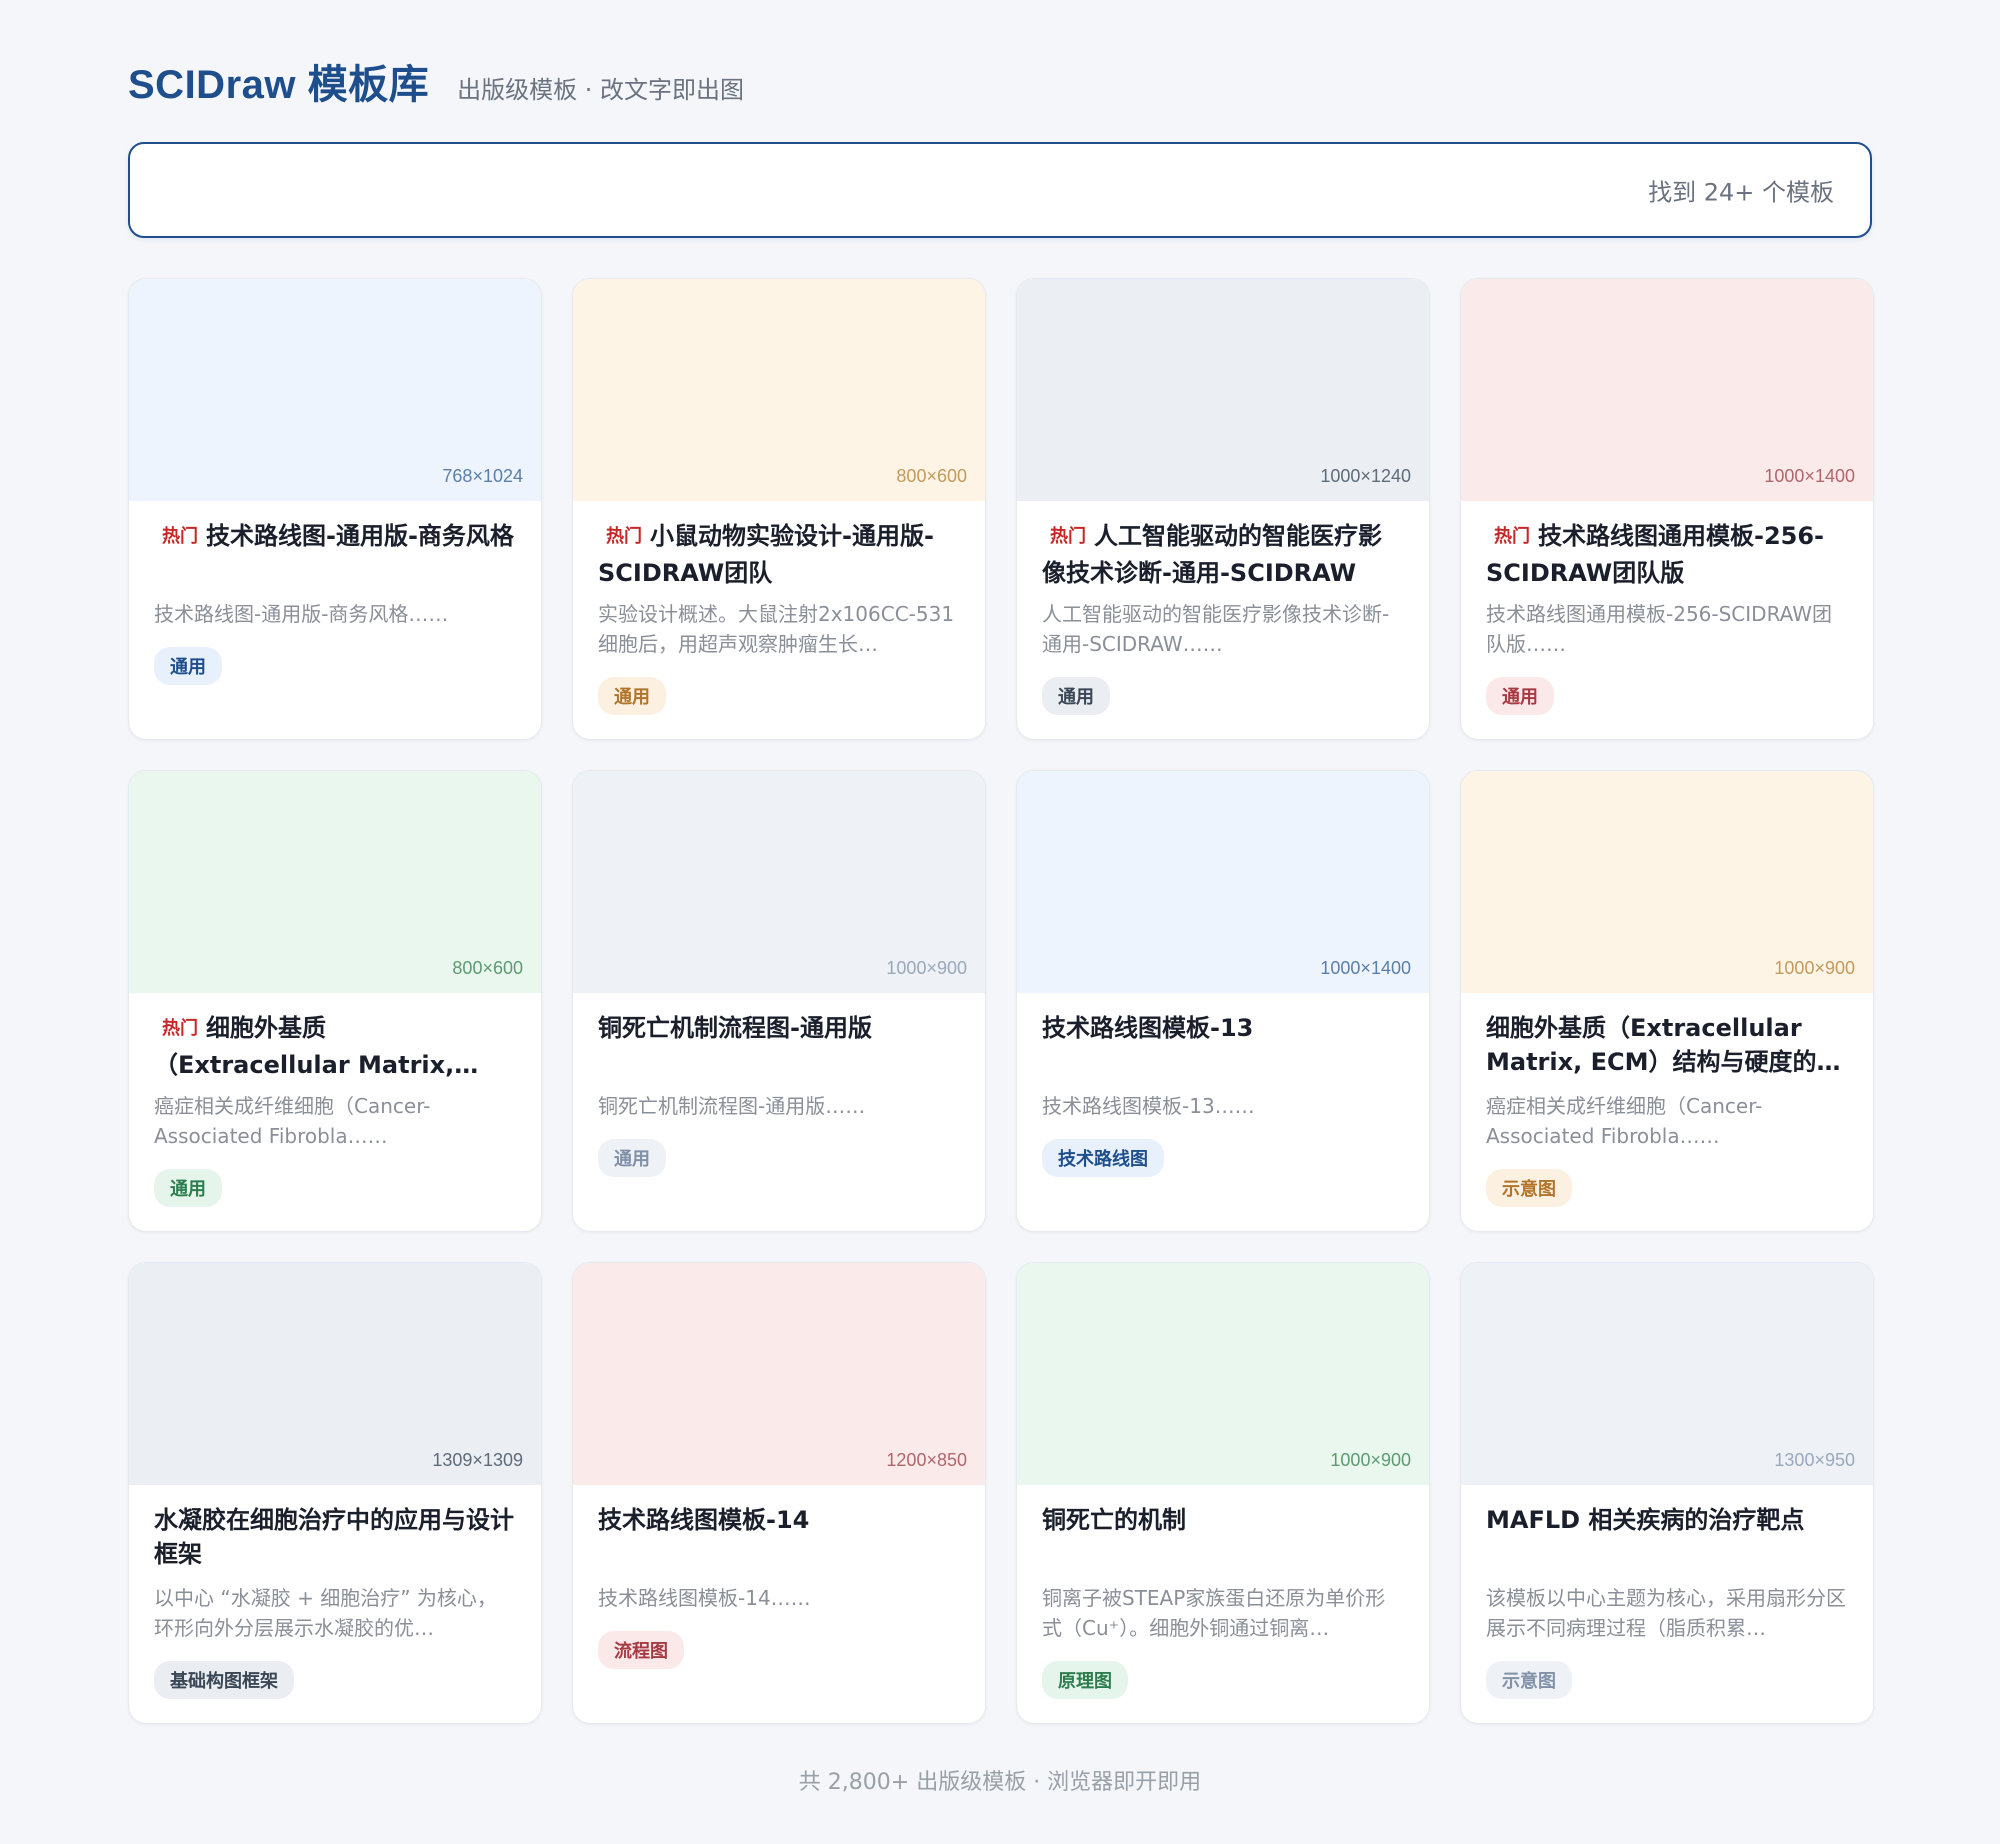  I want to click on thumbnail-dimensions: 1309×1309, so click(477, 1460).